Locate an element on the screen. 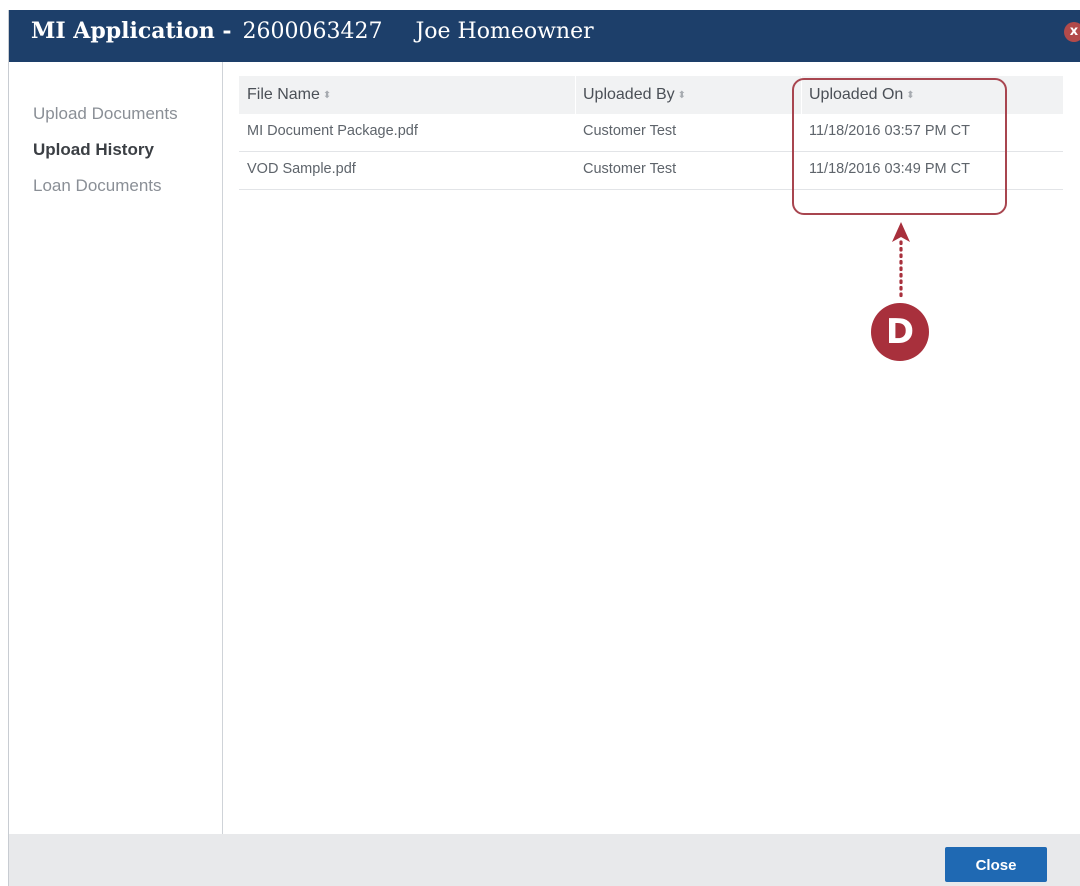 The image size is (1080, 886). annotation-badge: D is located at coordinates (900, 332).